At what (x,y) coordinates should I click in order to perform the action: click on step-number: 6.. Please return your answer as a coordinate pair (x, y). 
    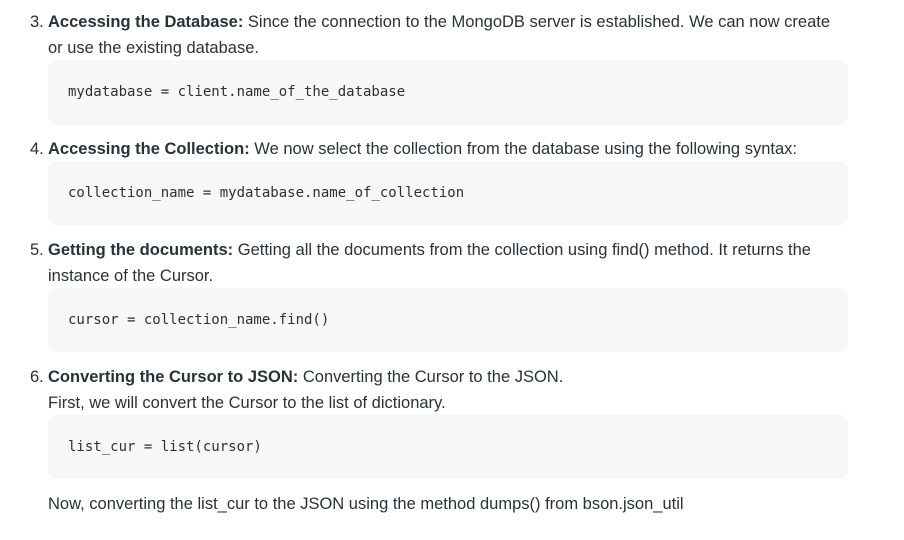
    Looking at the image, I should click on (37, 377).